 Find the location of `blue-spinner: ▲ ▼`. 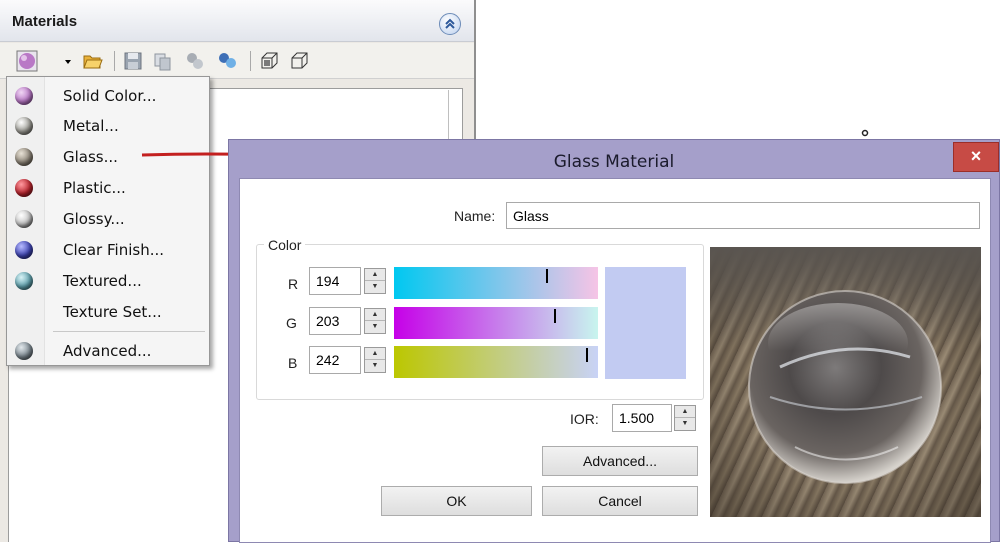

blue-spinner: ▲ ▼ is located at coordinates (375, 360).